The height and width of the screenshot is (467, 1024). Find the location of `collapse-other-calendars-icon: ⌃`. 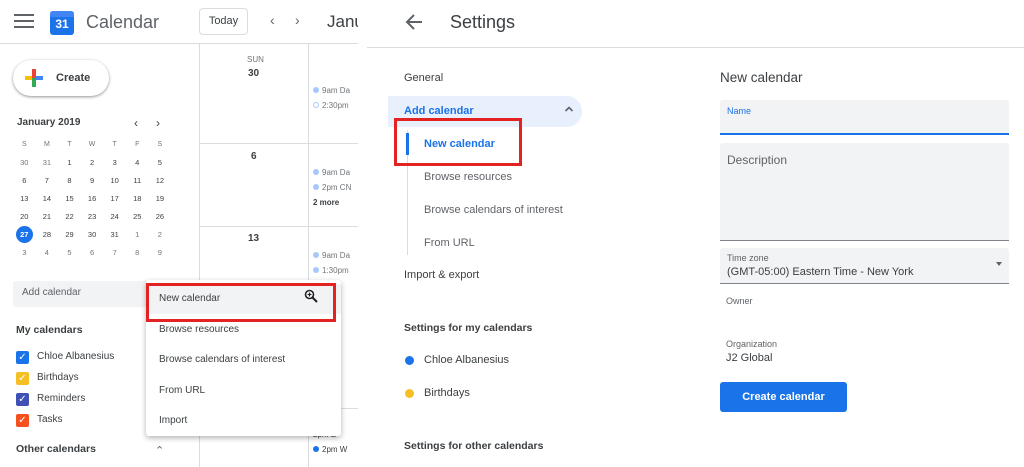

collapse-other-calendars-icon: ⌃ is located at coordinates (159, 450).